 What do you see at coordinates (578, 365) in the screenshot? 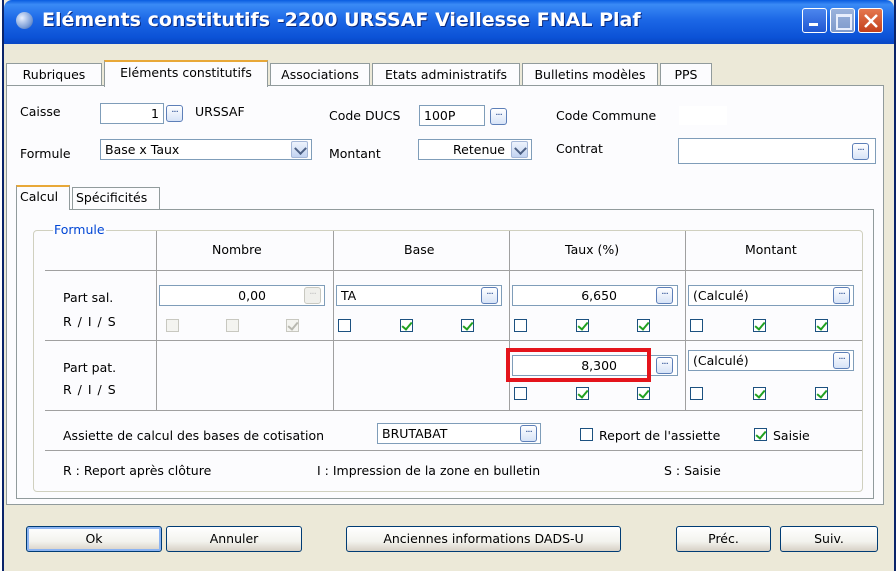
I see `highlight-box` at bounding box center [578, 365].